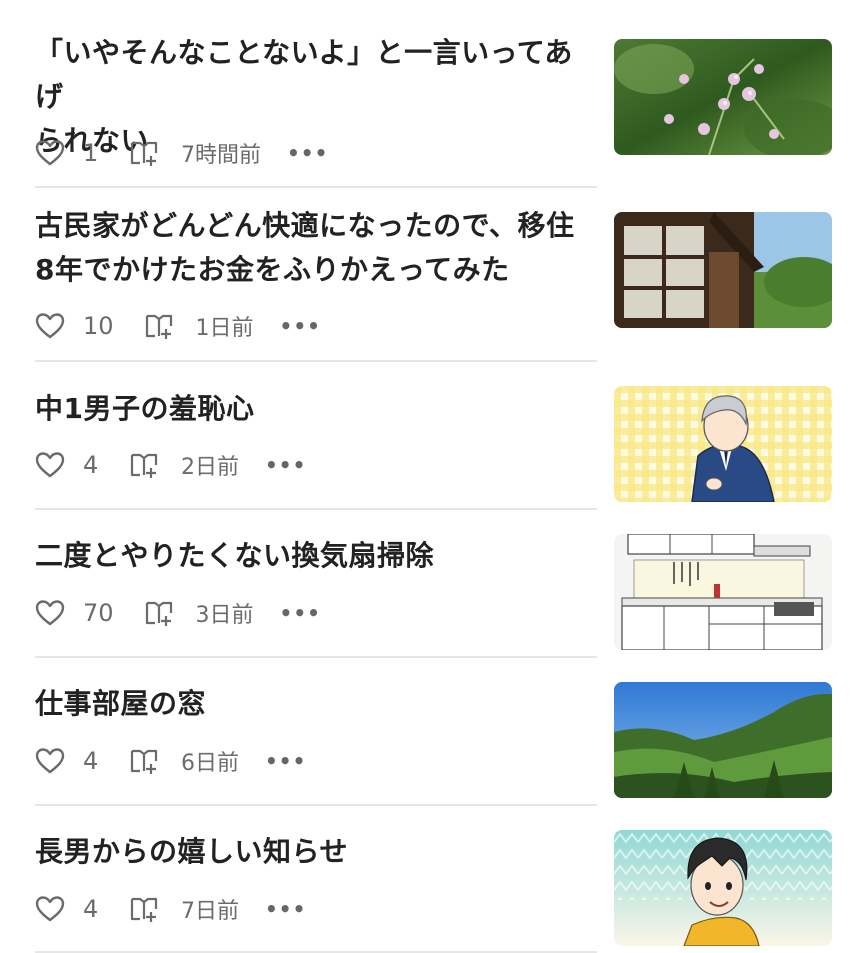  What do you see at coordinates (221, 155) in the screenshot?
I see `published-time: 7時間前` at bounding box center [221, 155].